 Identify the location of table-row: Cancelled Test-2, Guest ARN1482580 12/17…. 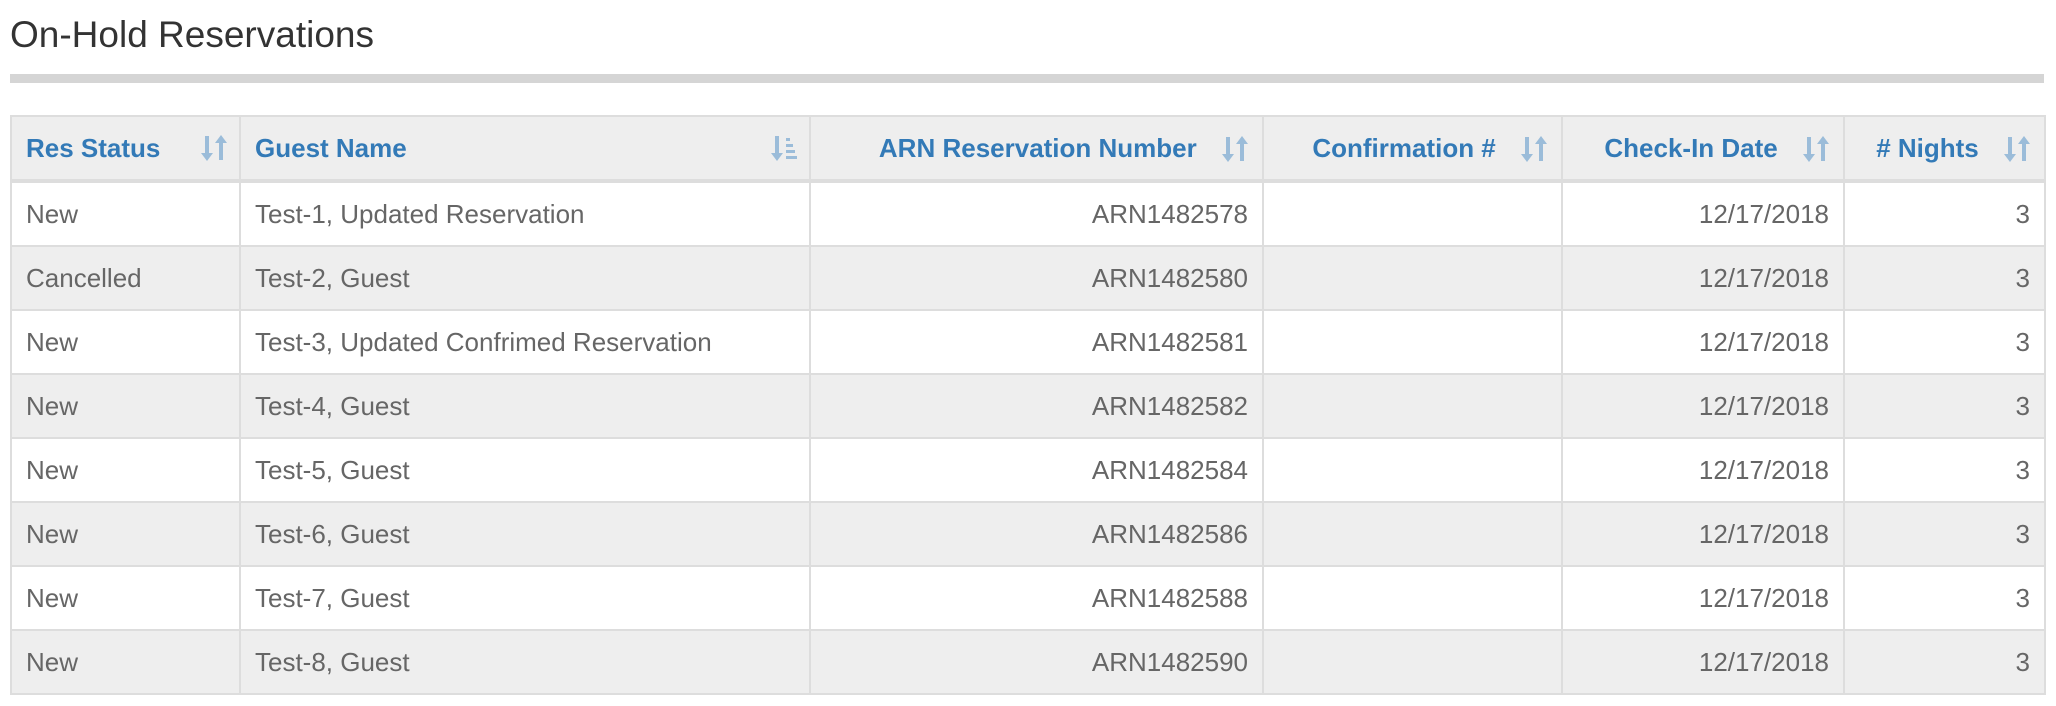
(1028, 278).